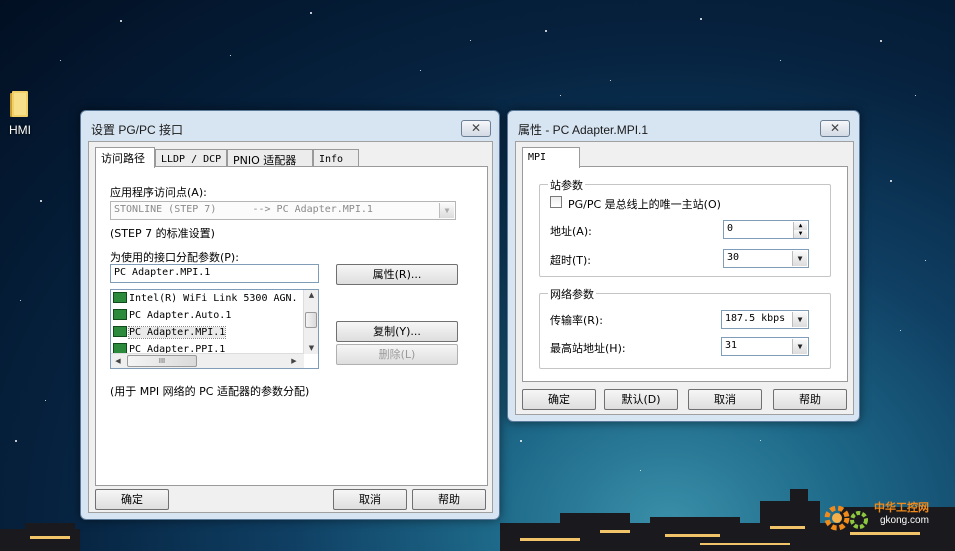 The width and height of the screenshot is (955, 551). What do you see at coordinates (571, 260) in the screenshot?
I see `timeout-label: 超时(T):` at bounding box center [571, 260].